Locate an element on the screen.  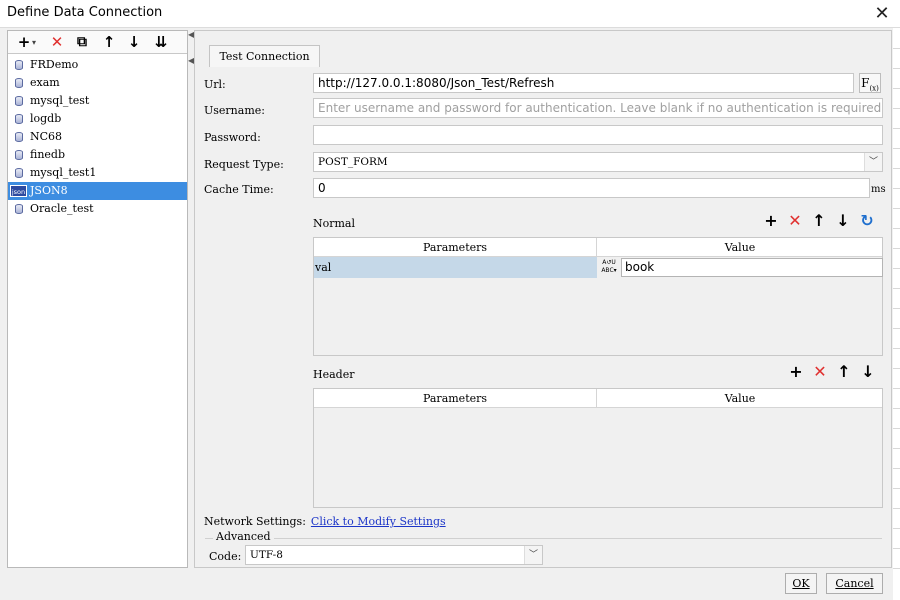
tree-item: NC68 is located at coordinates (97, 137).